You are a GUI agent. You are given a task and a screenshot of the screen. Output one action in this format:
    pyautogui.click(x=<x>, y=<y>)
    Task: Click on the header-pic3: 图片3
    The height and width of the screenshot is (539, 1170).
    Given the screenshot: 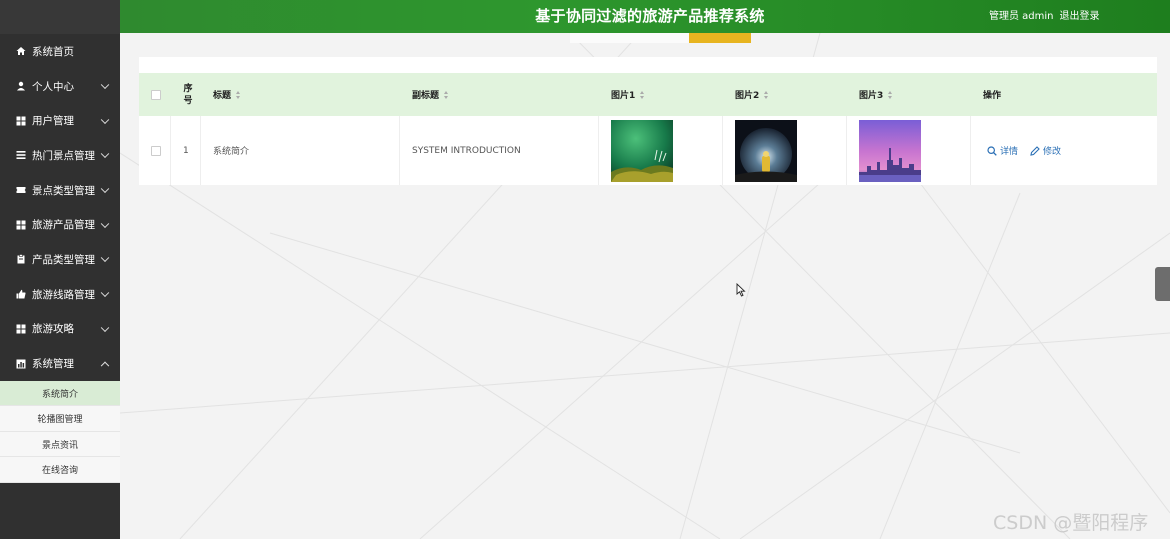 What is the action you would take?
    pyautogui.click(x=876, y=94)
    